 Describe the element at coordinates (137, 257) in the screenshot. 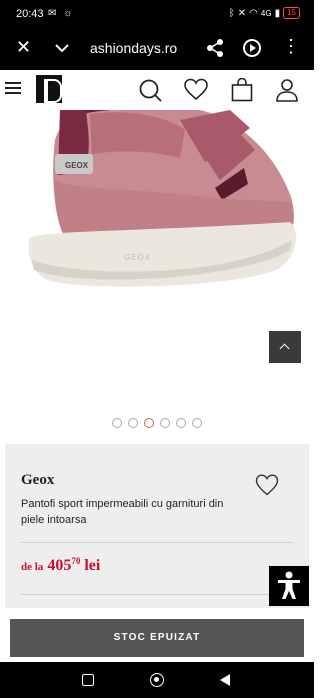

I see `sole-text: GEOX` at that location.